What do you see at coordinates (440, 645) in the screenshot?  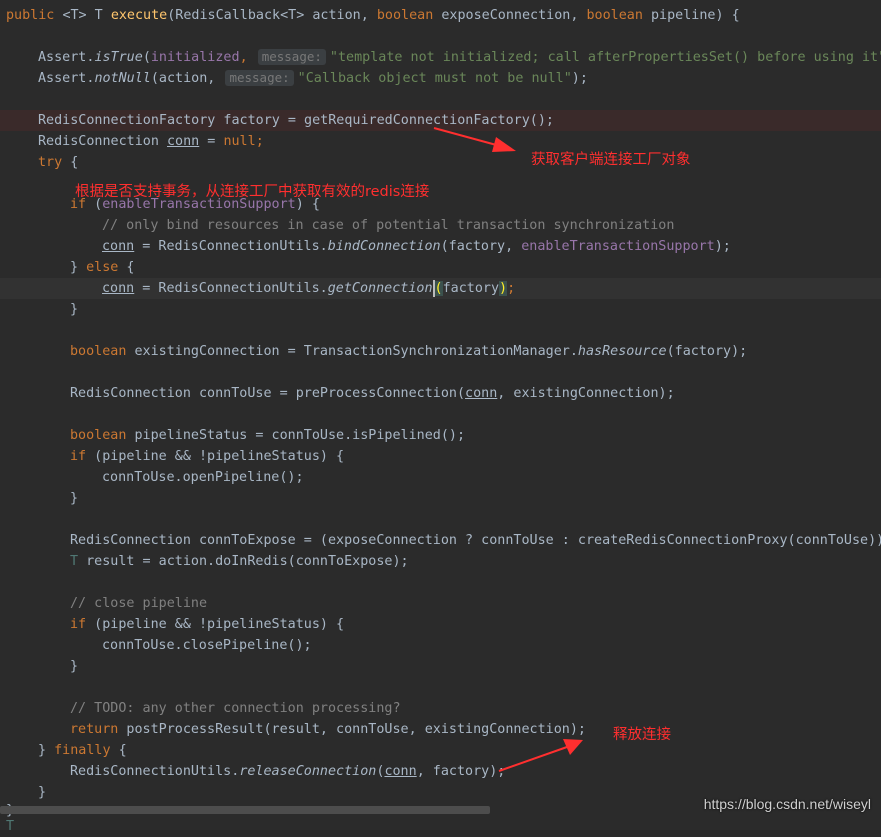 I see `code-line-close-pipeline: connToUse.closePipeline();` at bounding box center [440, 645].